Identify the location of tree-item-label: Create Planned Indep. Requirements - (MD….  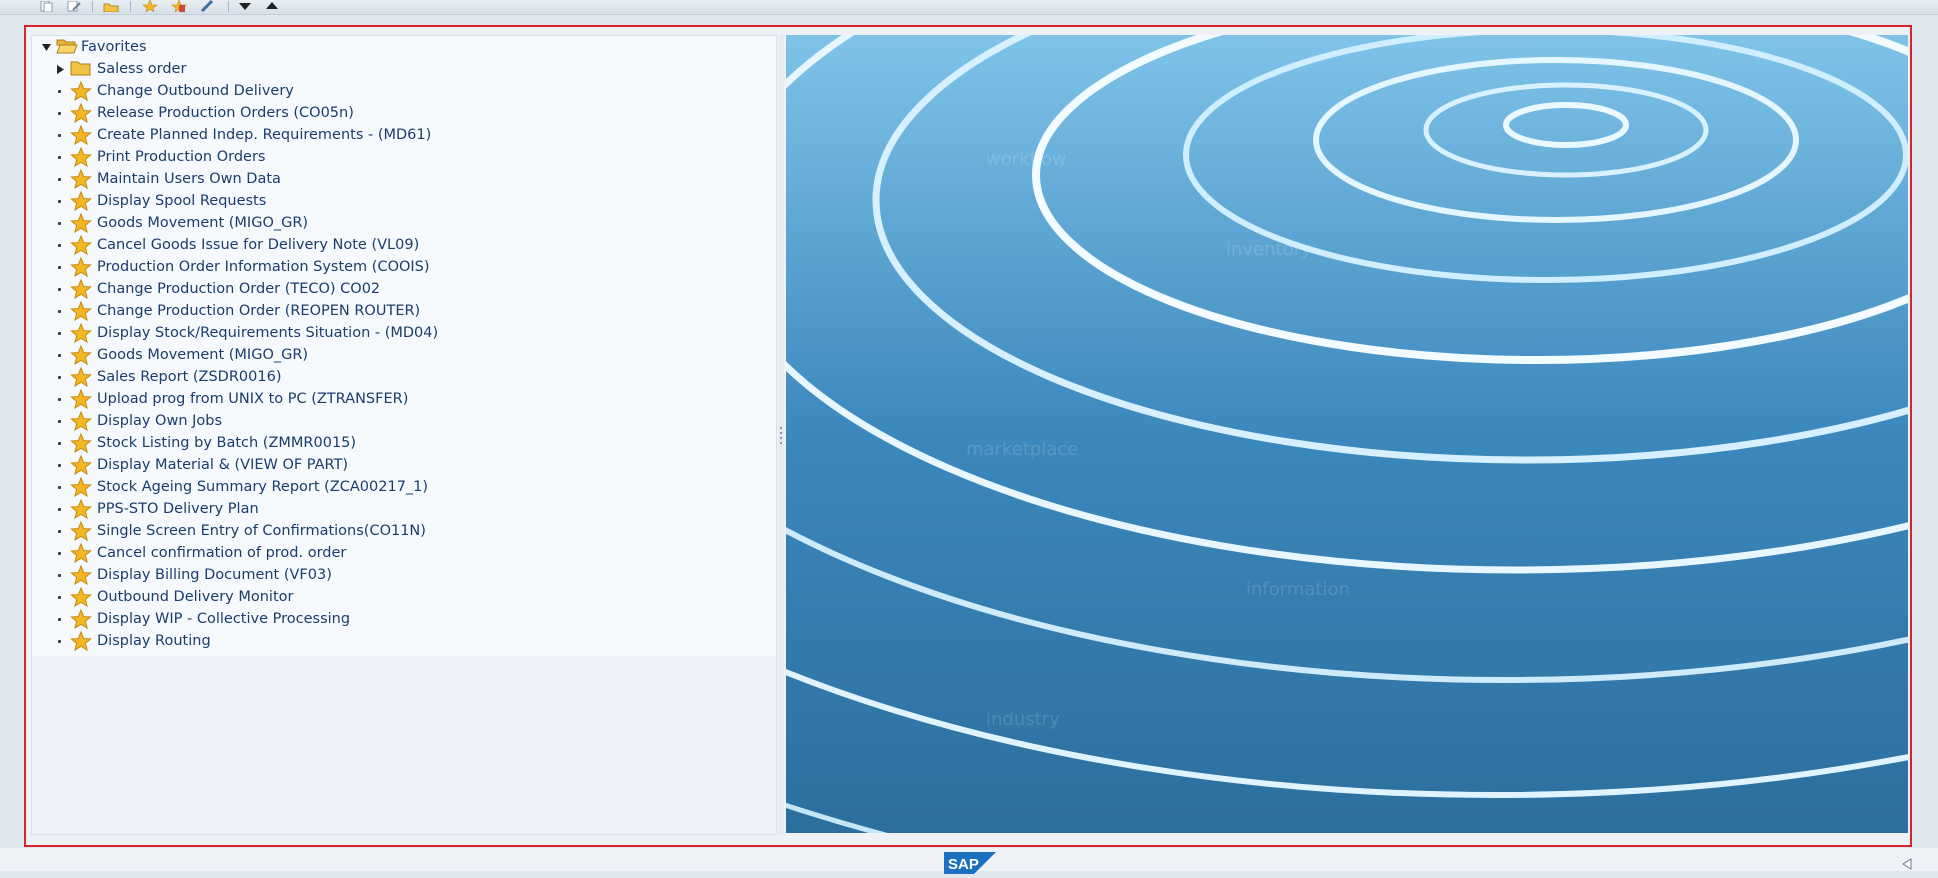
(264, 135).